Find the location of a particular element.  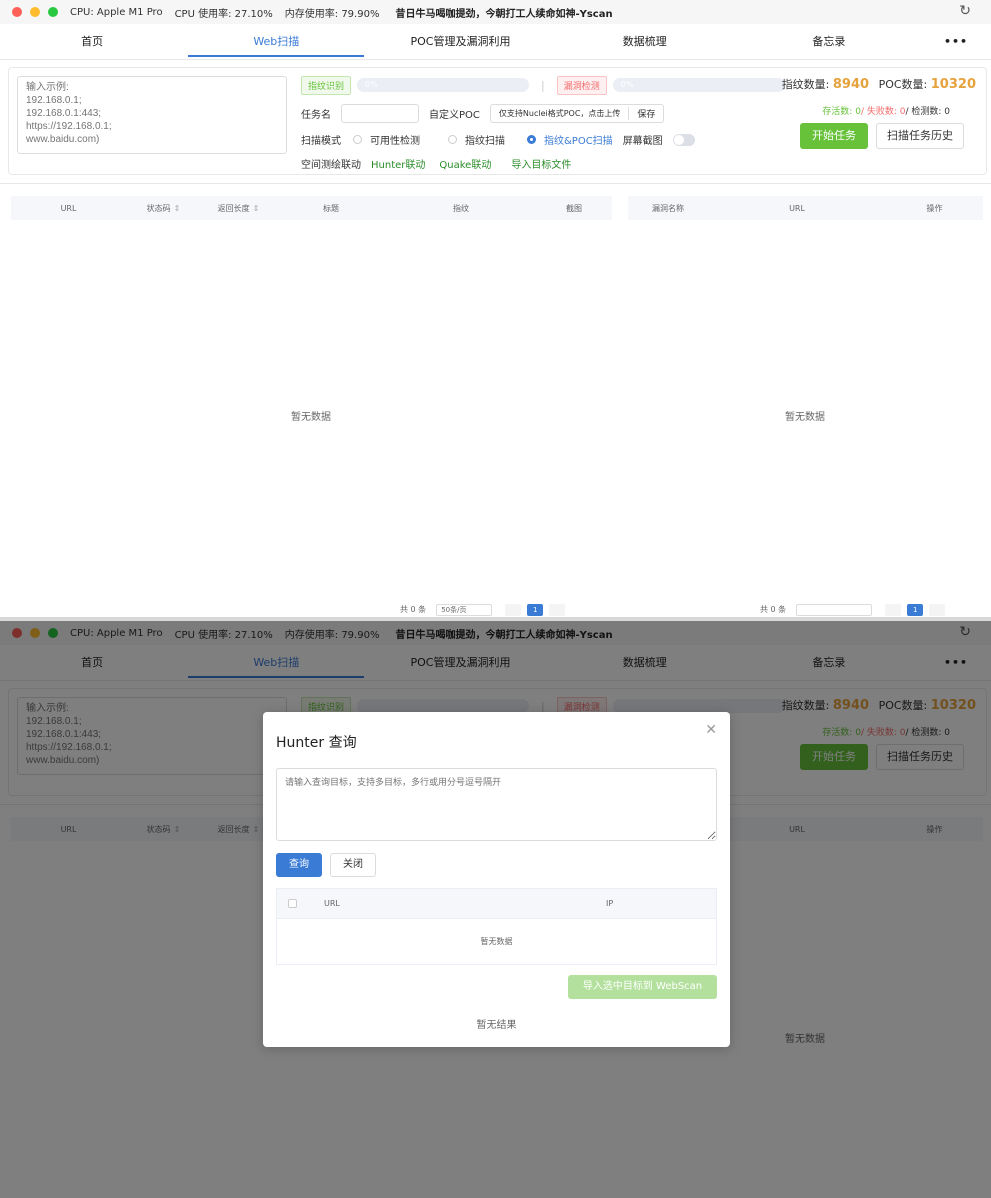

cpu-usage: CPU 使用率: 27.10% is located at coordinates (223, 14).